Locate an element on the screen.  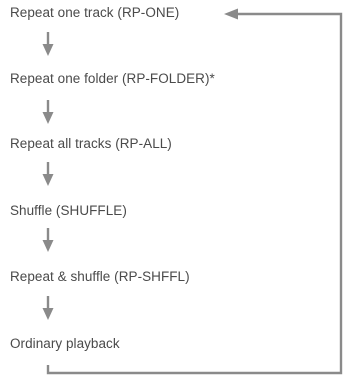
step-repeat-and-shuffle: Repeat & shuffle (RP-SHFFL) is located at coordinates (100, 276).